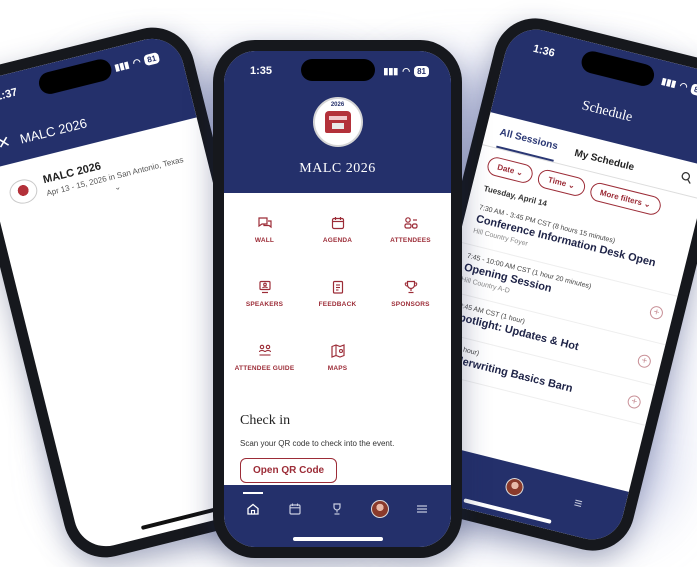  Describe the element at coordinates (410, 235) in the screenshot. I see `menu-tile-attendees: ATTENDEES` at that location.